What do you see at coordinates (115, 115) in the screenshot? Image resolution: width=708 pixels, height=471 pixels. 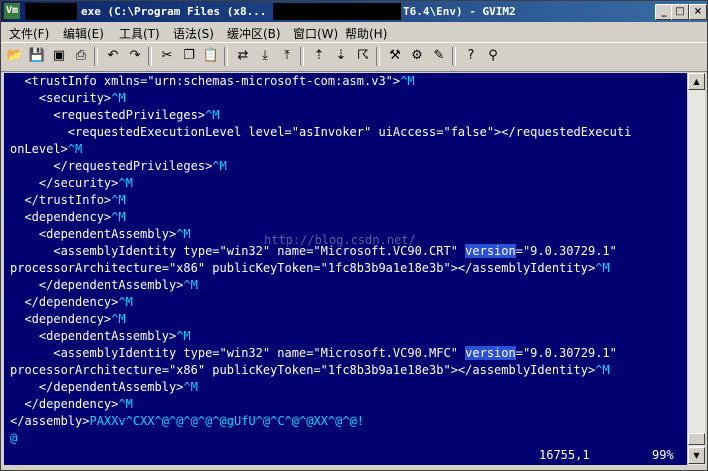 I see `editor-line: <requestedPrivileges>^M` at bounding box center [115, 115].